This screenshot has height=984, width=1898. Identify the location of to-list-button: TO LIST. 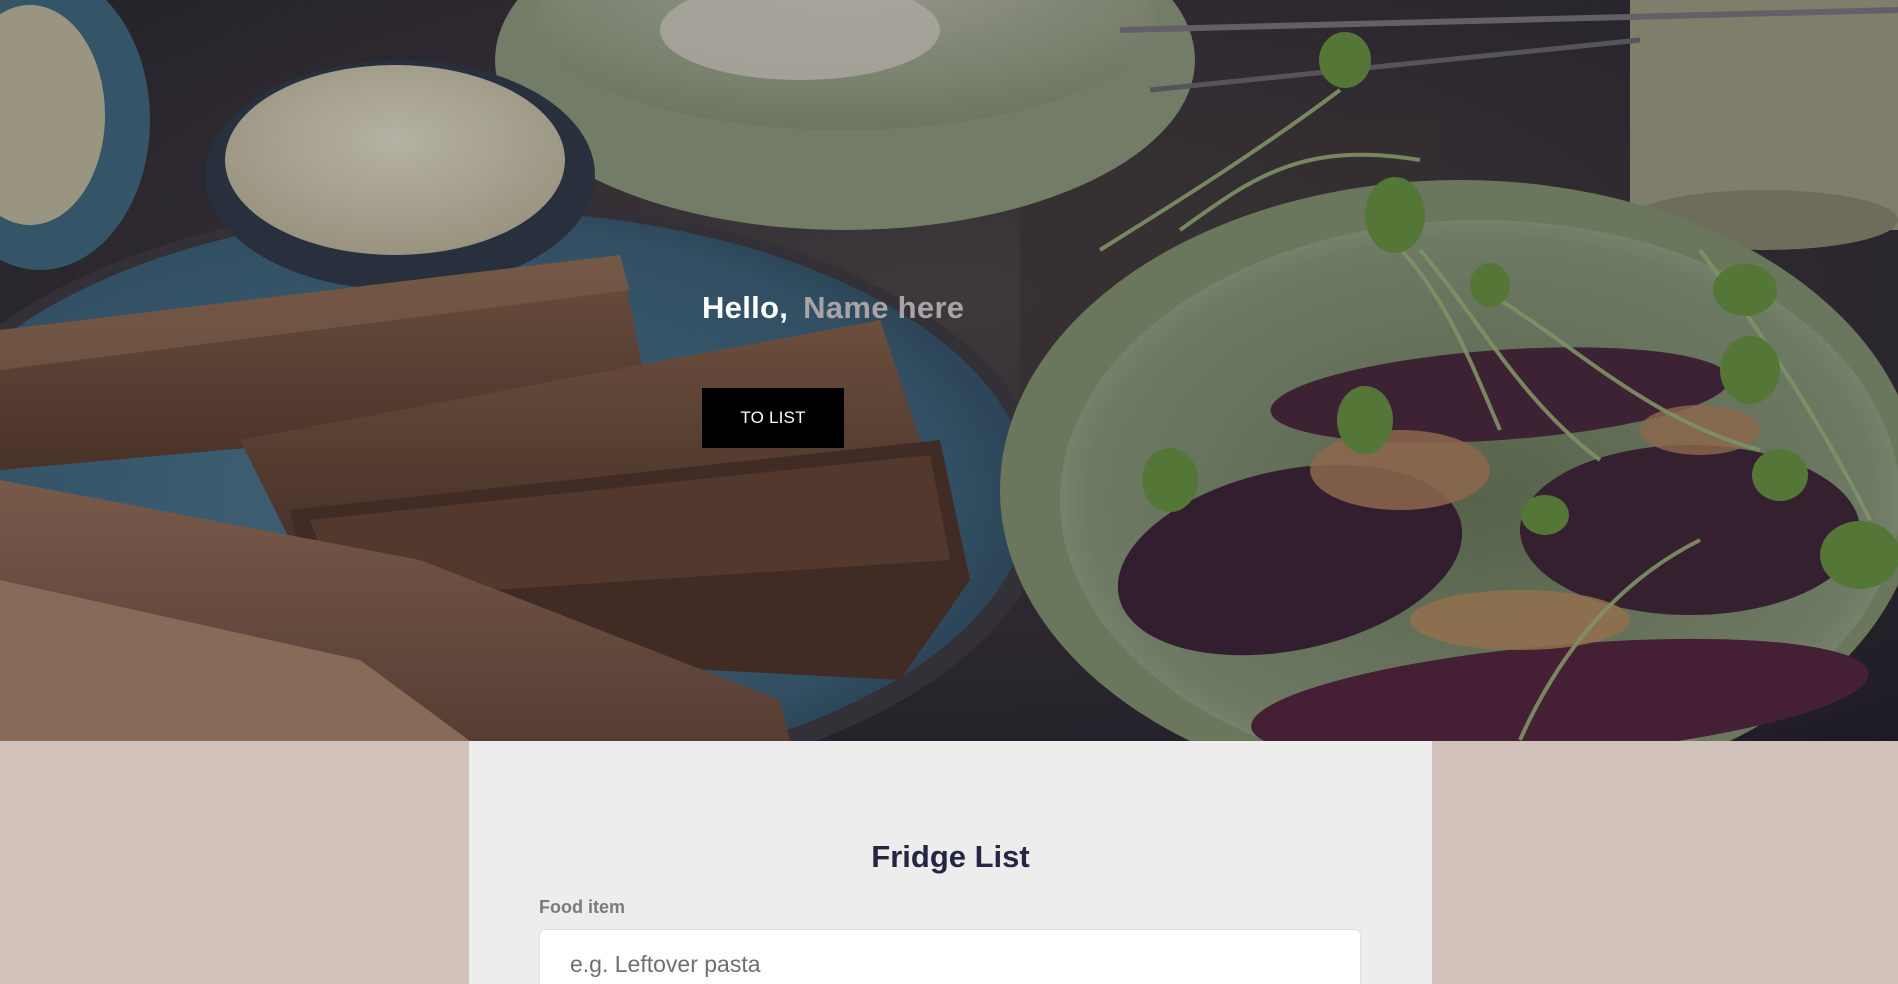
(773, 418).